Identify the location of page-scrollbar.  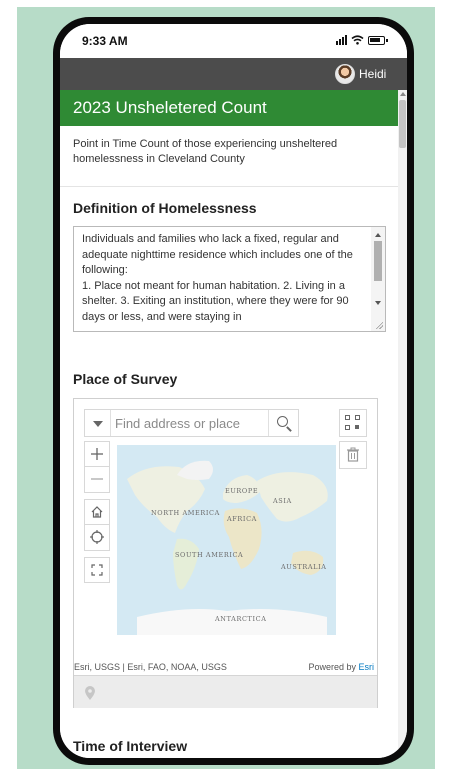
(402, 424).